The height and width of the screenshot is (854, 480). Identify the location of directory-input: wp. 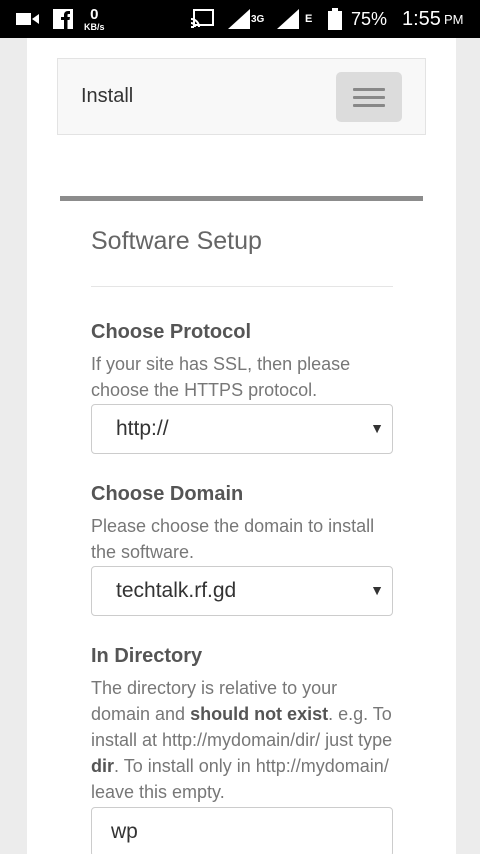
(242, 830).